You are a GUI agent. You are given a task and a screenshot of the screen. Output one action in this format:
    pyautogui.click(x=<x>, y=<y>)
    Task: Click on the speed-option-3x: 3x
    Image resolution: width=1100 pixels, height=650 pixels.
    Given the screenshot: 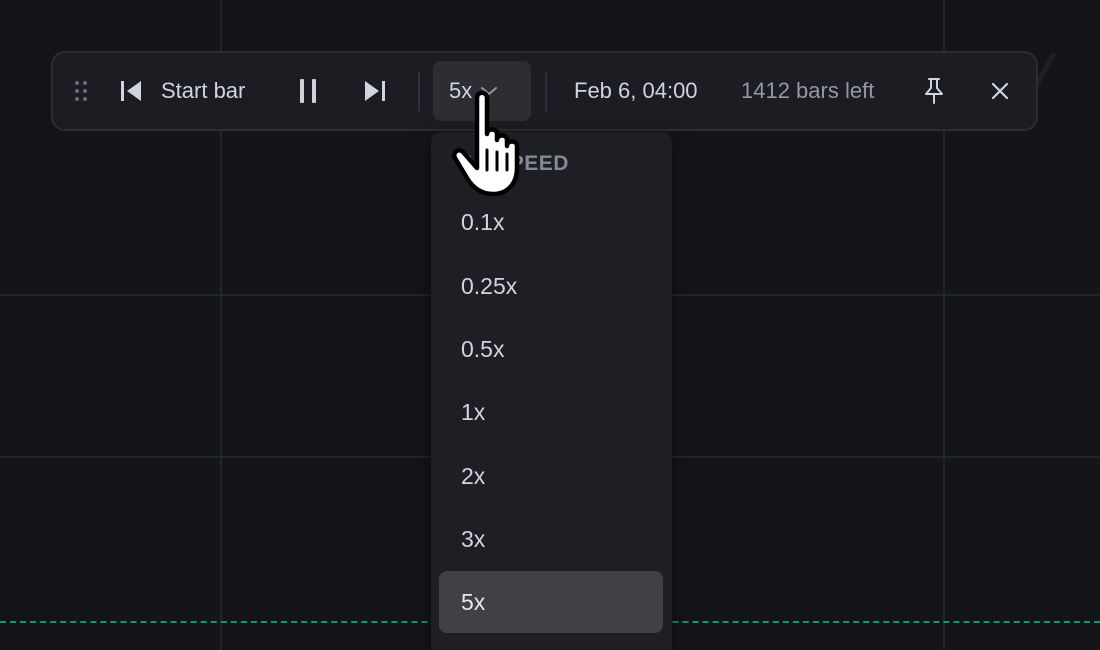 What is the action you would take?
    pyautogui.click(x=551, y=539)
    